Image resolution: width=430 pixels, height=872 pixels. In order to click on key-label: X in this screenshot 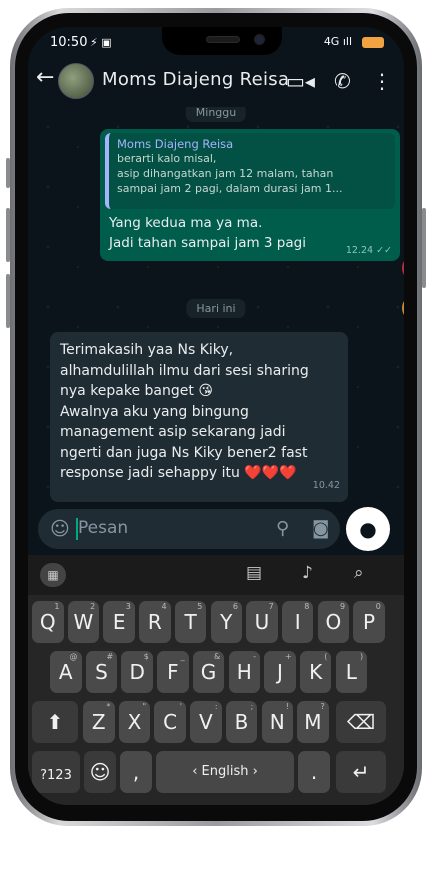, I will do `click(134, 722)`.